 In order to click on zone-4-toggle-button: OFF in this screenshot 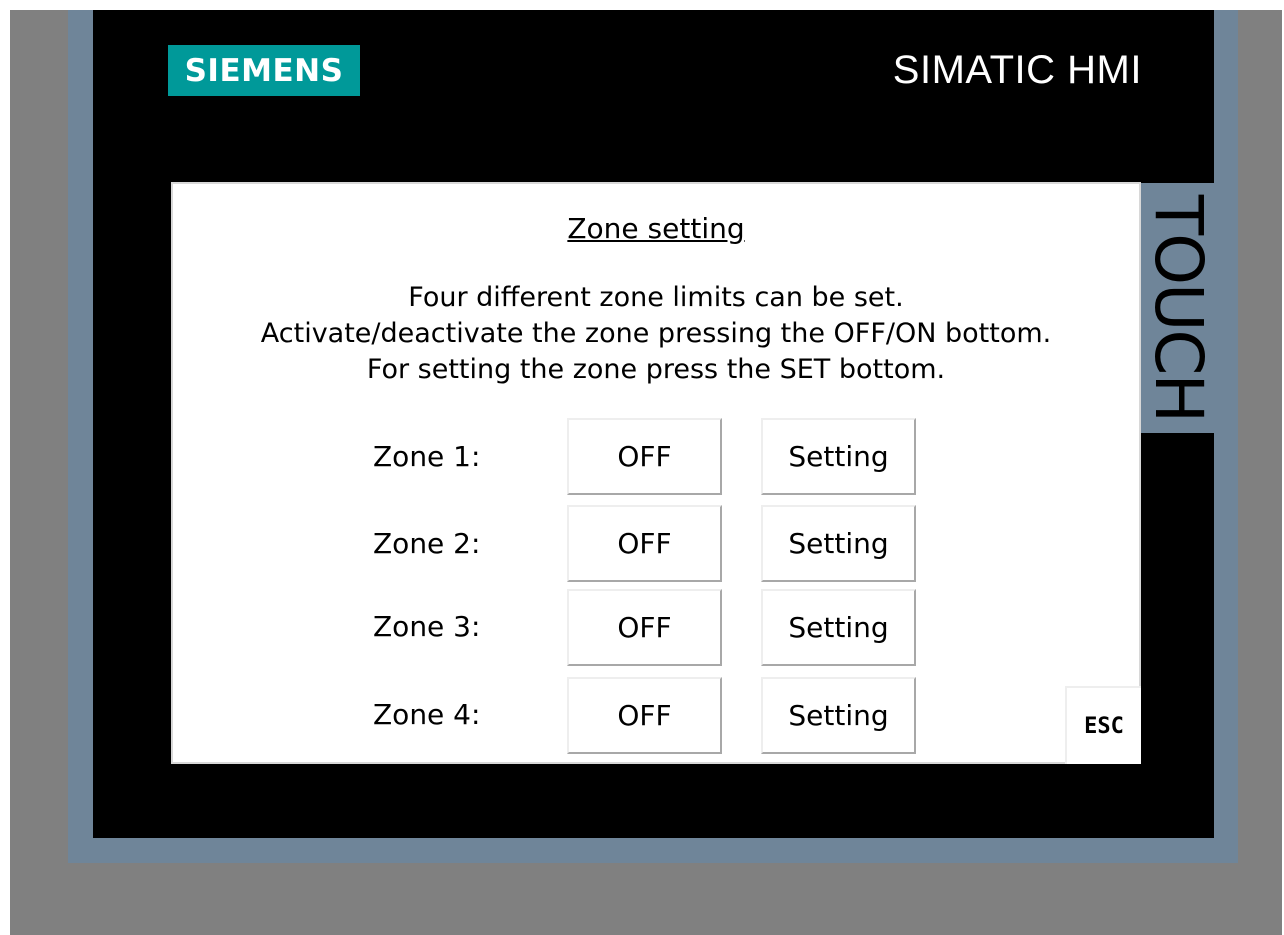, I will do `click(644, 715)`.